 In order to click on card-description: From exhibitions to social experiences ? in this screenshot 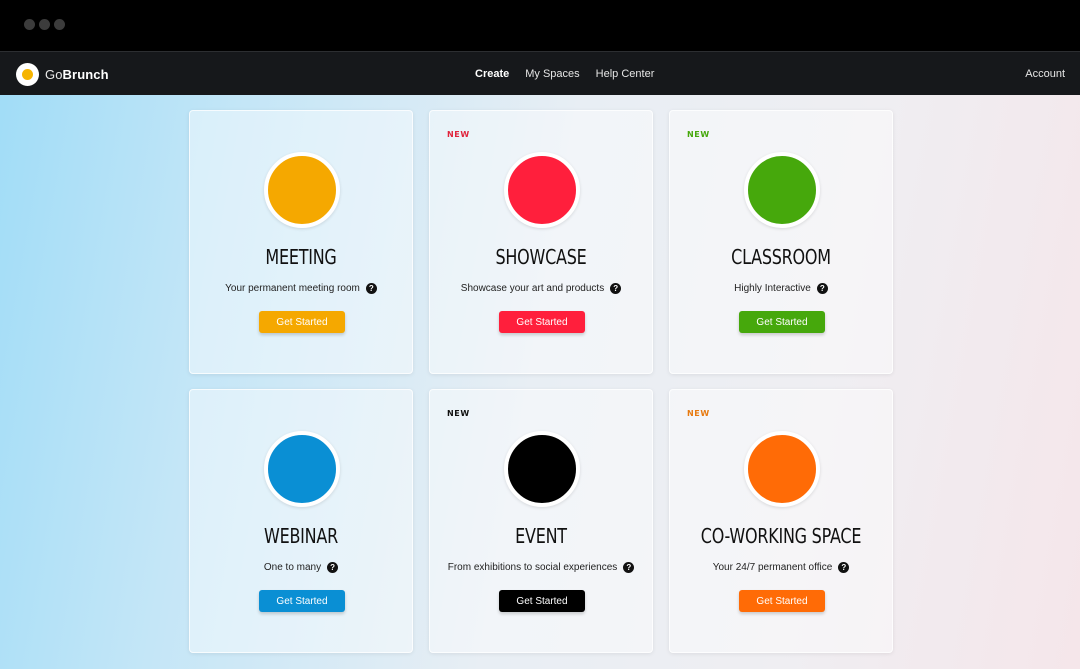, I will do `click(541, 567)`.